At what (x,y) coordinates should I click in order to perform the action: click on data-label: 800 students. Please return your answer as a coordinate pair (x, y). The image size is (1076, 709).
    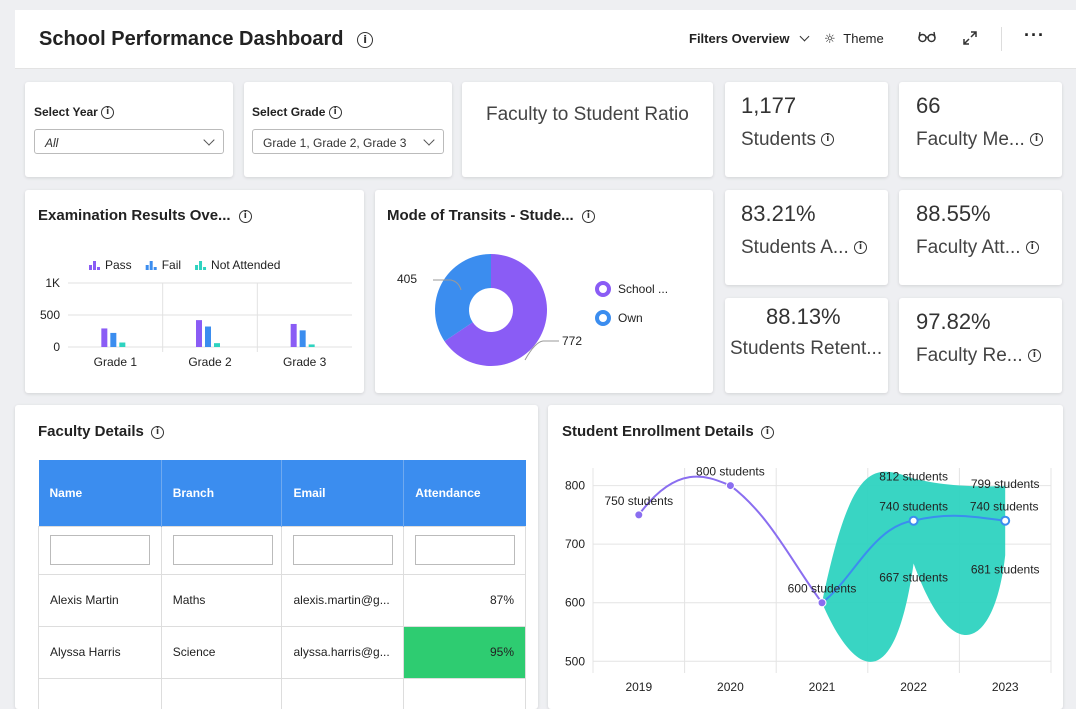
    Looking at the image, I should click on (730, 472).